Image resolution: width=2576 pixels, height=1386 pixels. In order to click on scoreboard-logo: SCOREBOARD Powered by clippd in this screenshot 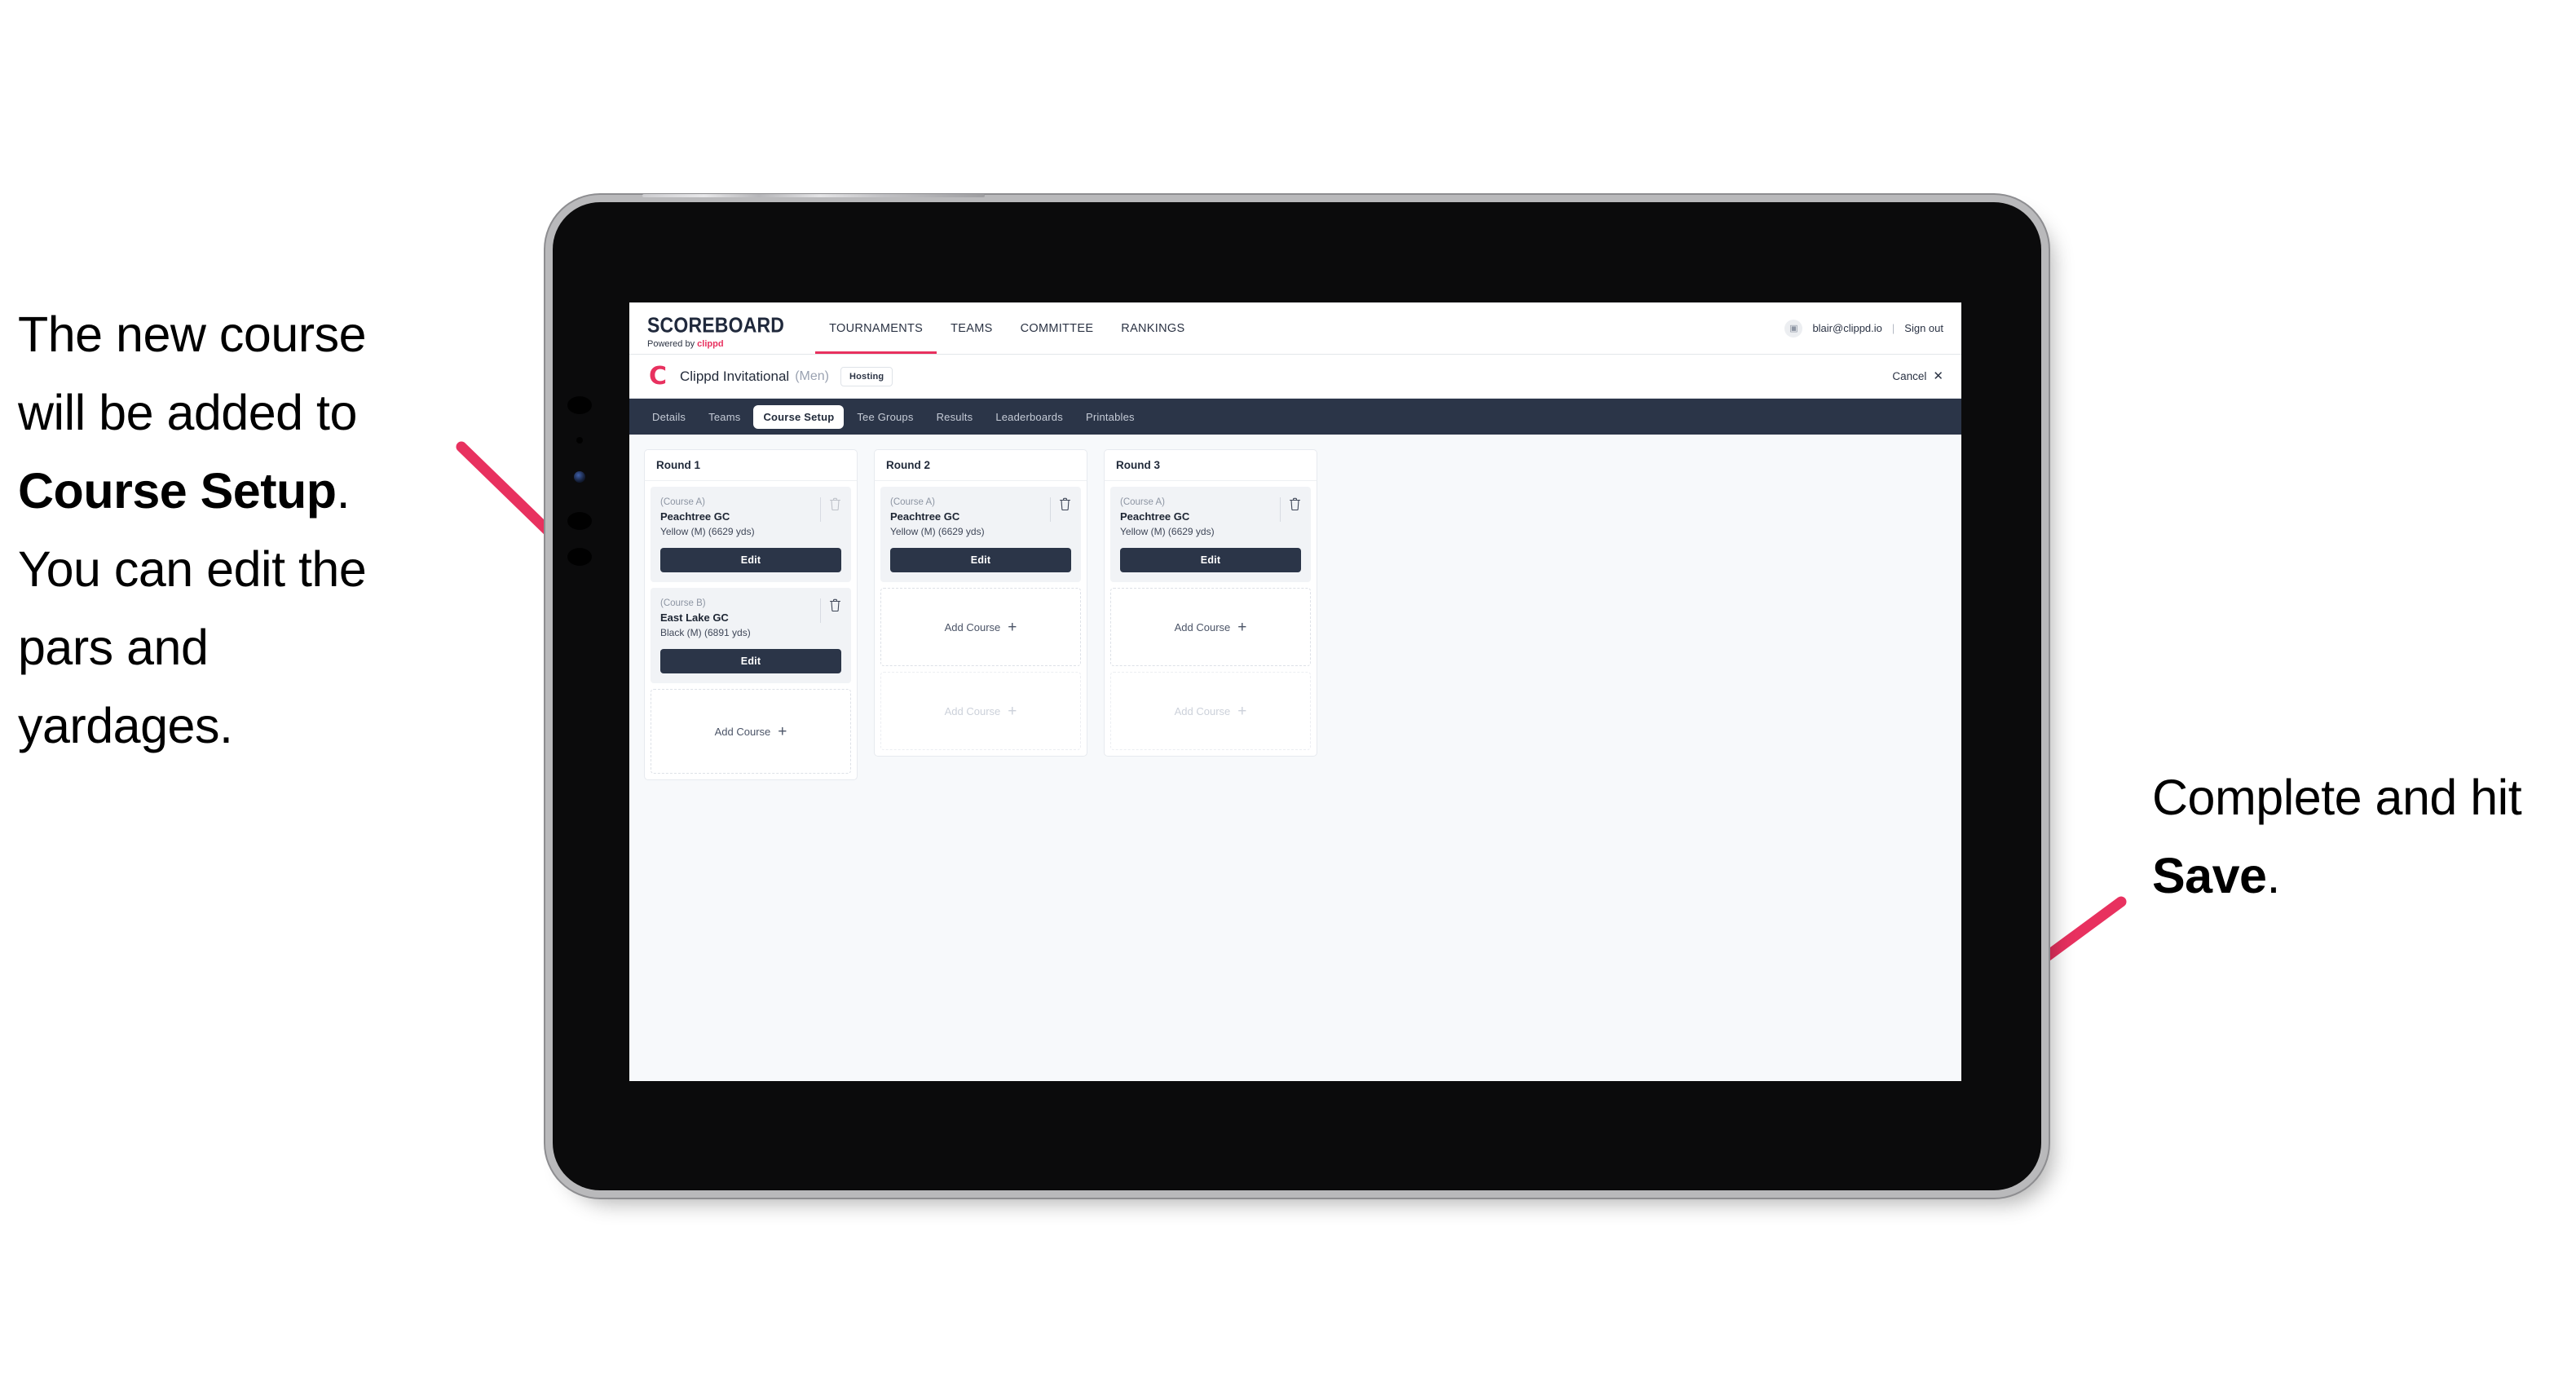, I will do `click(713, 328)`.